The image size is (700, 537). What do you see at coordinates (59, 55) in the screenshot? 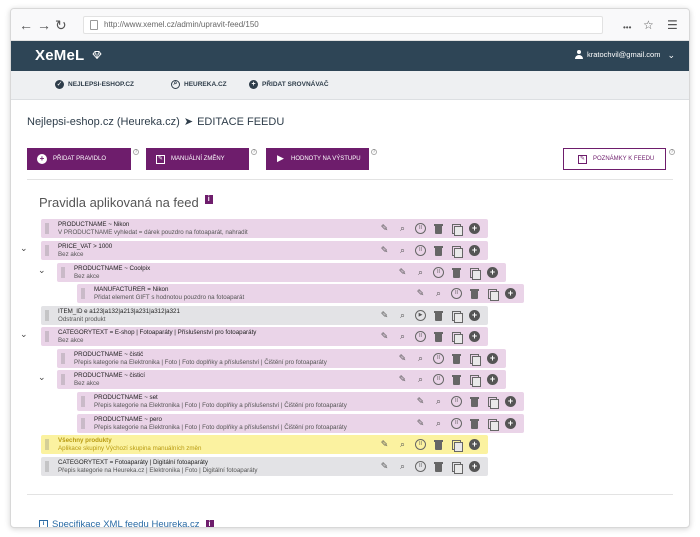
I see `logo: XeMeL` at bounding box center [59, 55].